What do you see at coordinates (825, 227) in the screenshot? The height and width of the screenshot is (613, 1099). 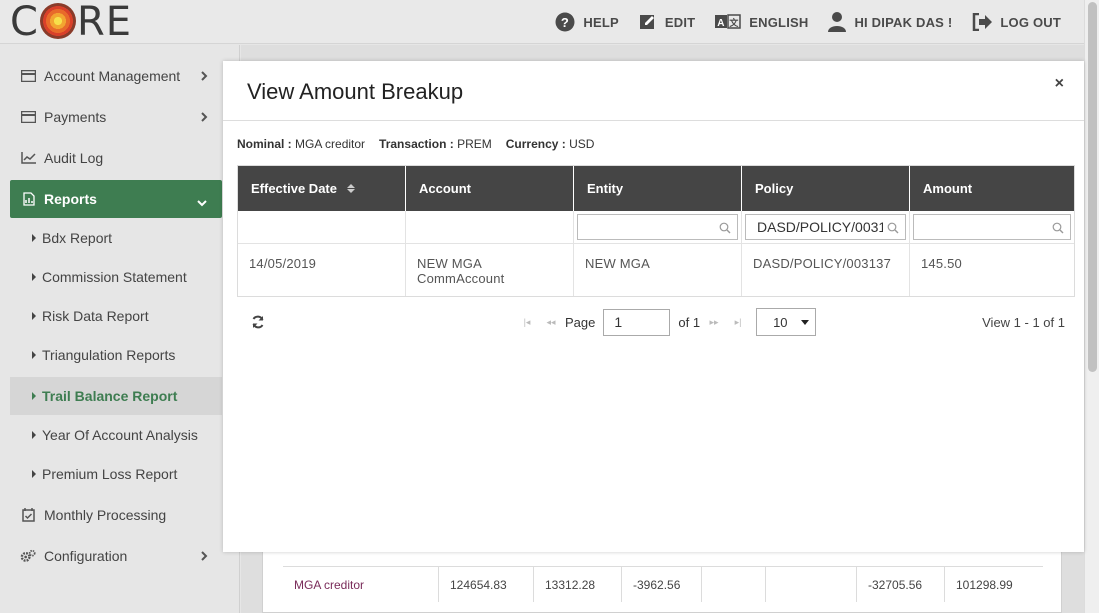 I see `policy-filter-input` at bounding box center [825, 227].